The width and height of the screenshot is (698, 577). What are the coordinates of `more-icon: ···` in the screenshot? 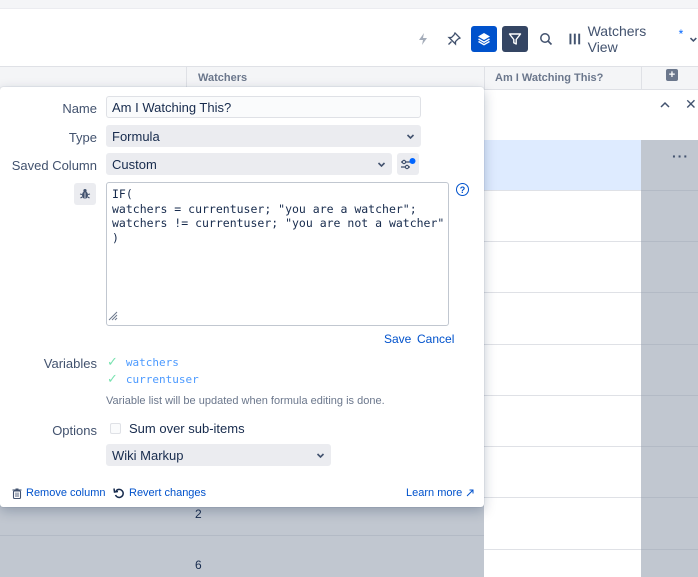 It's located at (680, 156).